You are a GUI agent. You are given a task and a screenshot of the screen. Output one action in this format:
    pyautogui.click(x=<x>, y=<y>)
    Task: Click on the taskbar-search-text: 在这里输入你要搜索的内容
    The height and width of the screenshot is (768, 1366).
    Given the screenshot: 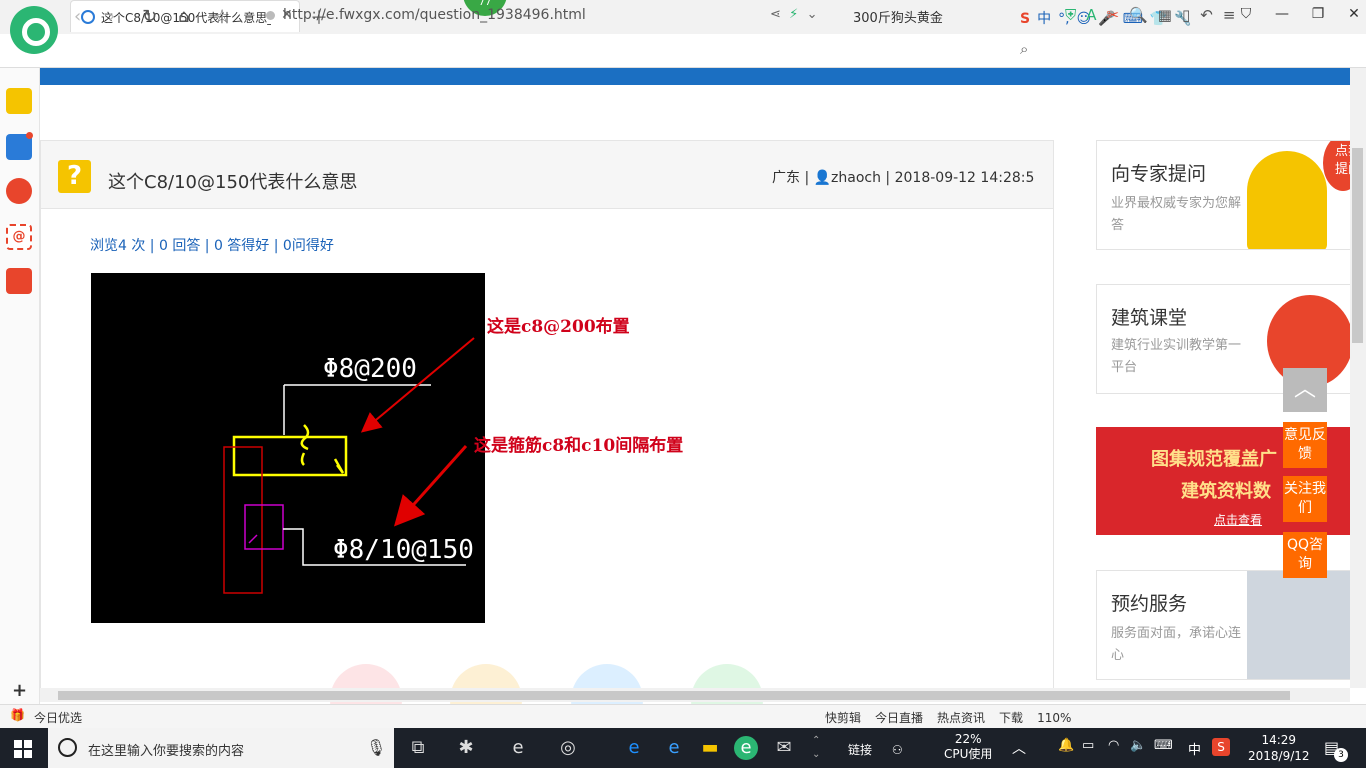 What is the action you would take?
    pyautogui.click(x=166, y=751)
    